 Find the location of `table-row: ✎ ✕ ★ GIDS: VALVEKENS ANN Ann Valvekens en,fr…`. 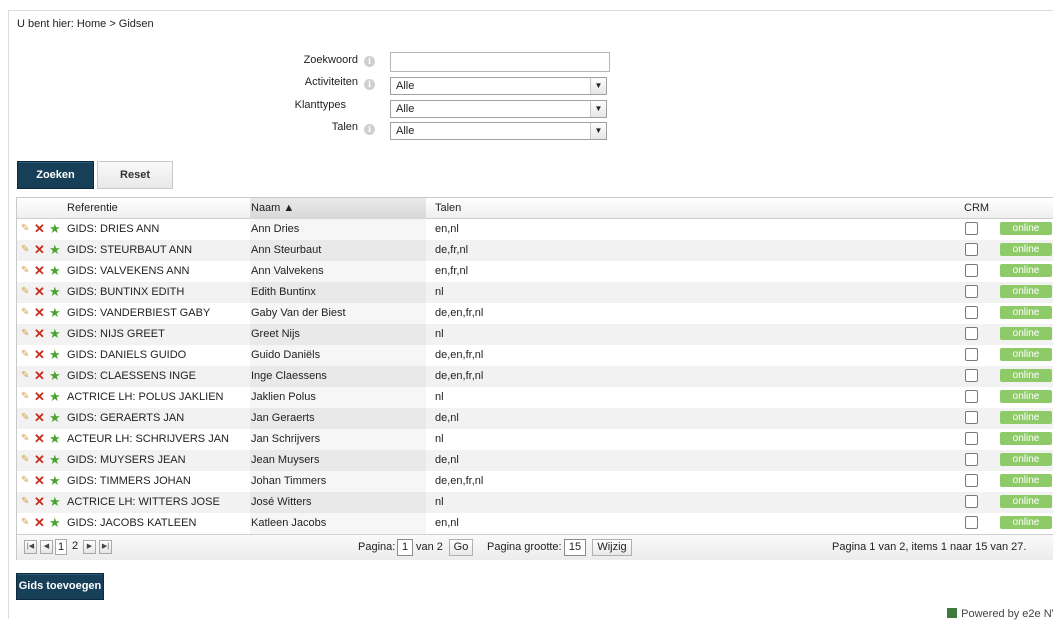

table-row: ✎ ✕ ★ GIDS: VALVEKENS ANN Ann Valvekens en,fr… is located at coordinates (535, 271).